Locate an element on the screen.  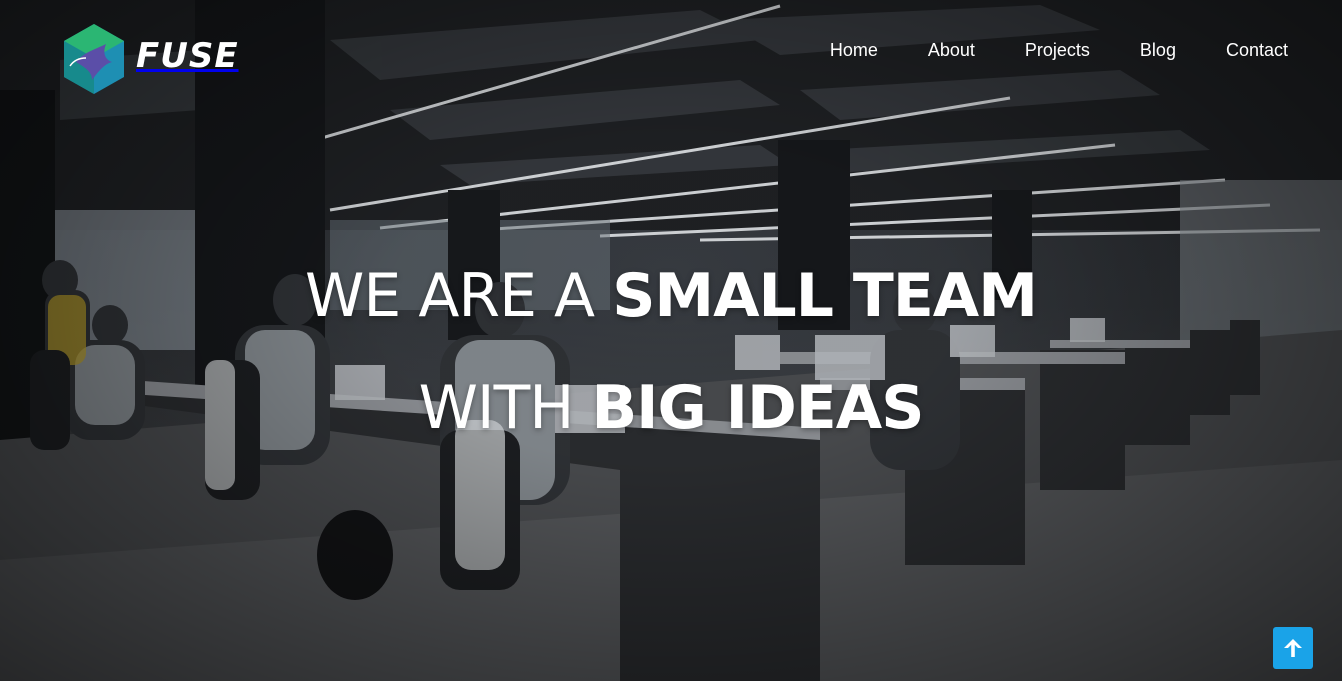
scroll-to-top-button is located at coordinates (1293, 648).